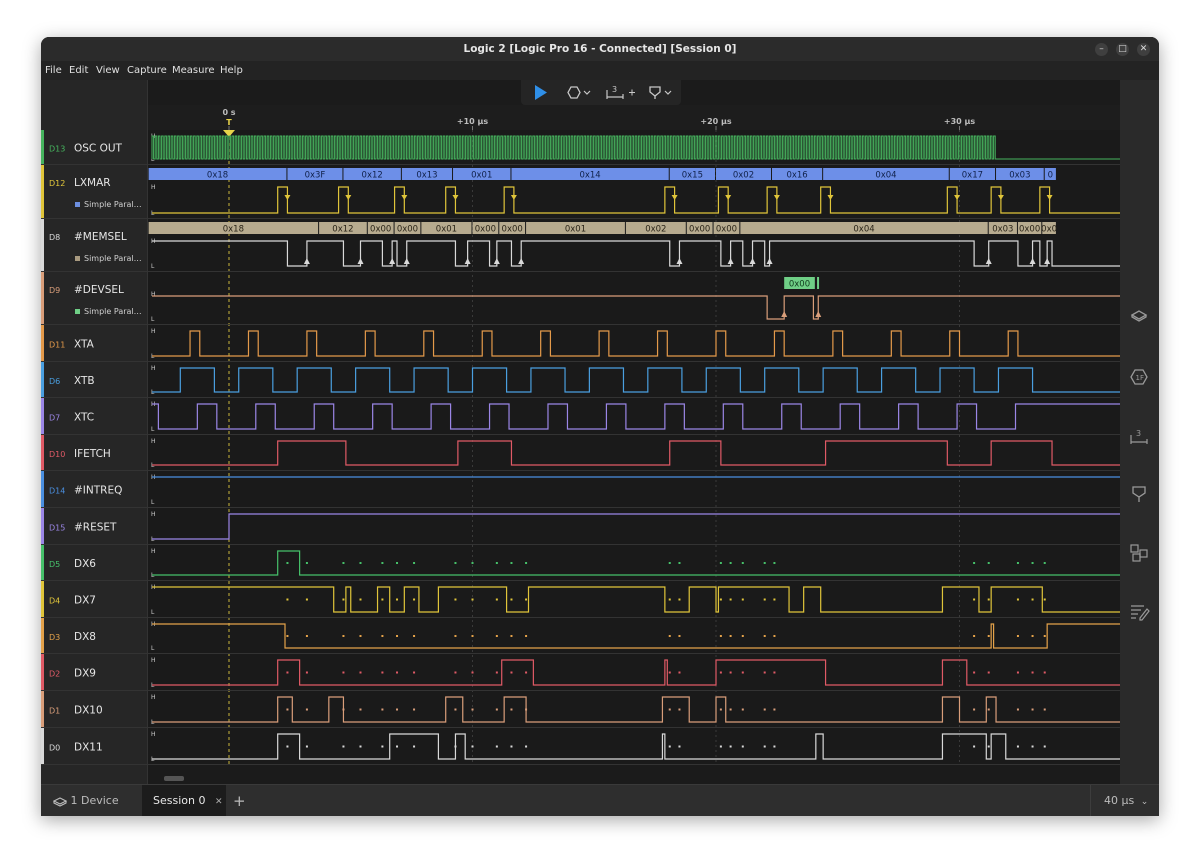  What do you see at coordinates (1139, 377) in the screenshot?
I see `analyzers-panel-button: 1F` at bounding box center [1139, 377].